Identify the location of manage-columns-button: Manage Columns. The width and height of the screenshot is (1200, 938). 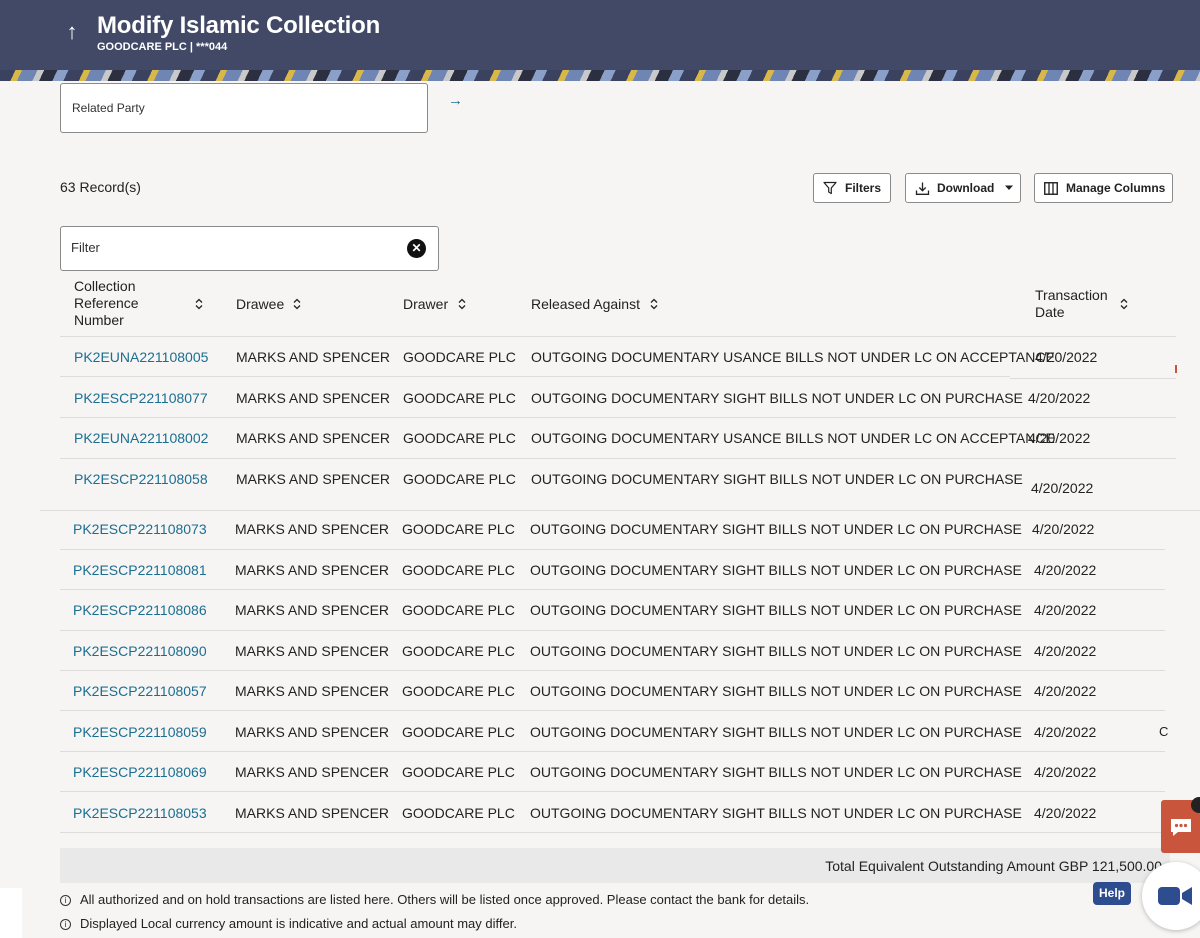
(1103, 188).